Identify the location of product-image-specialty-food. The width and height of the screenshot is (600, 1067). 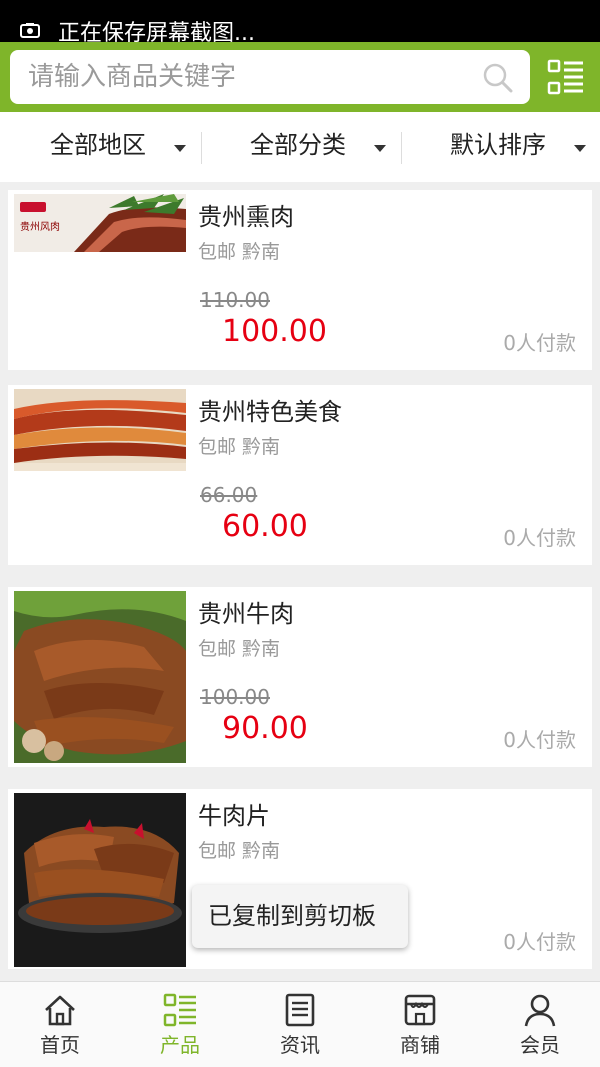
(100, 430).